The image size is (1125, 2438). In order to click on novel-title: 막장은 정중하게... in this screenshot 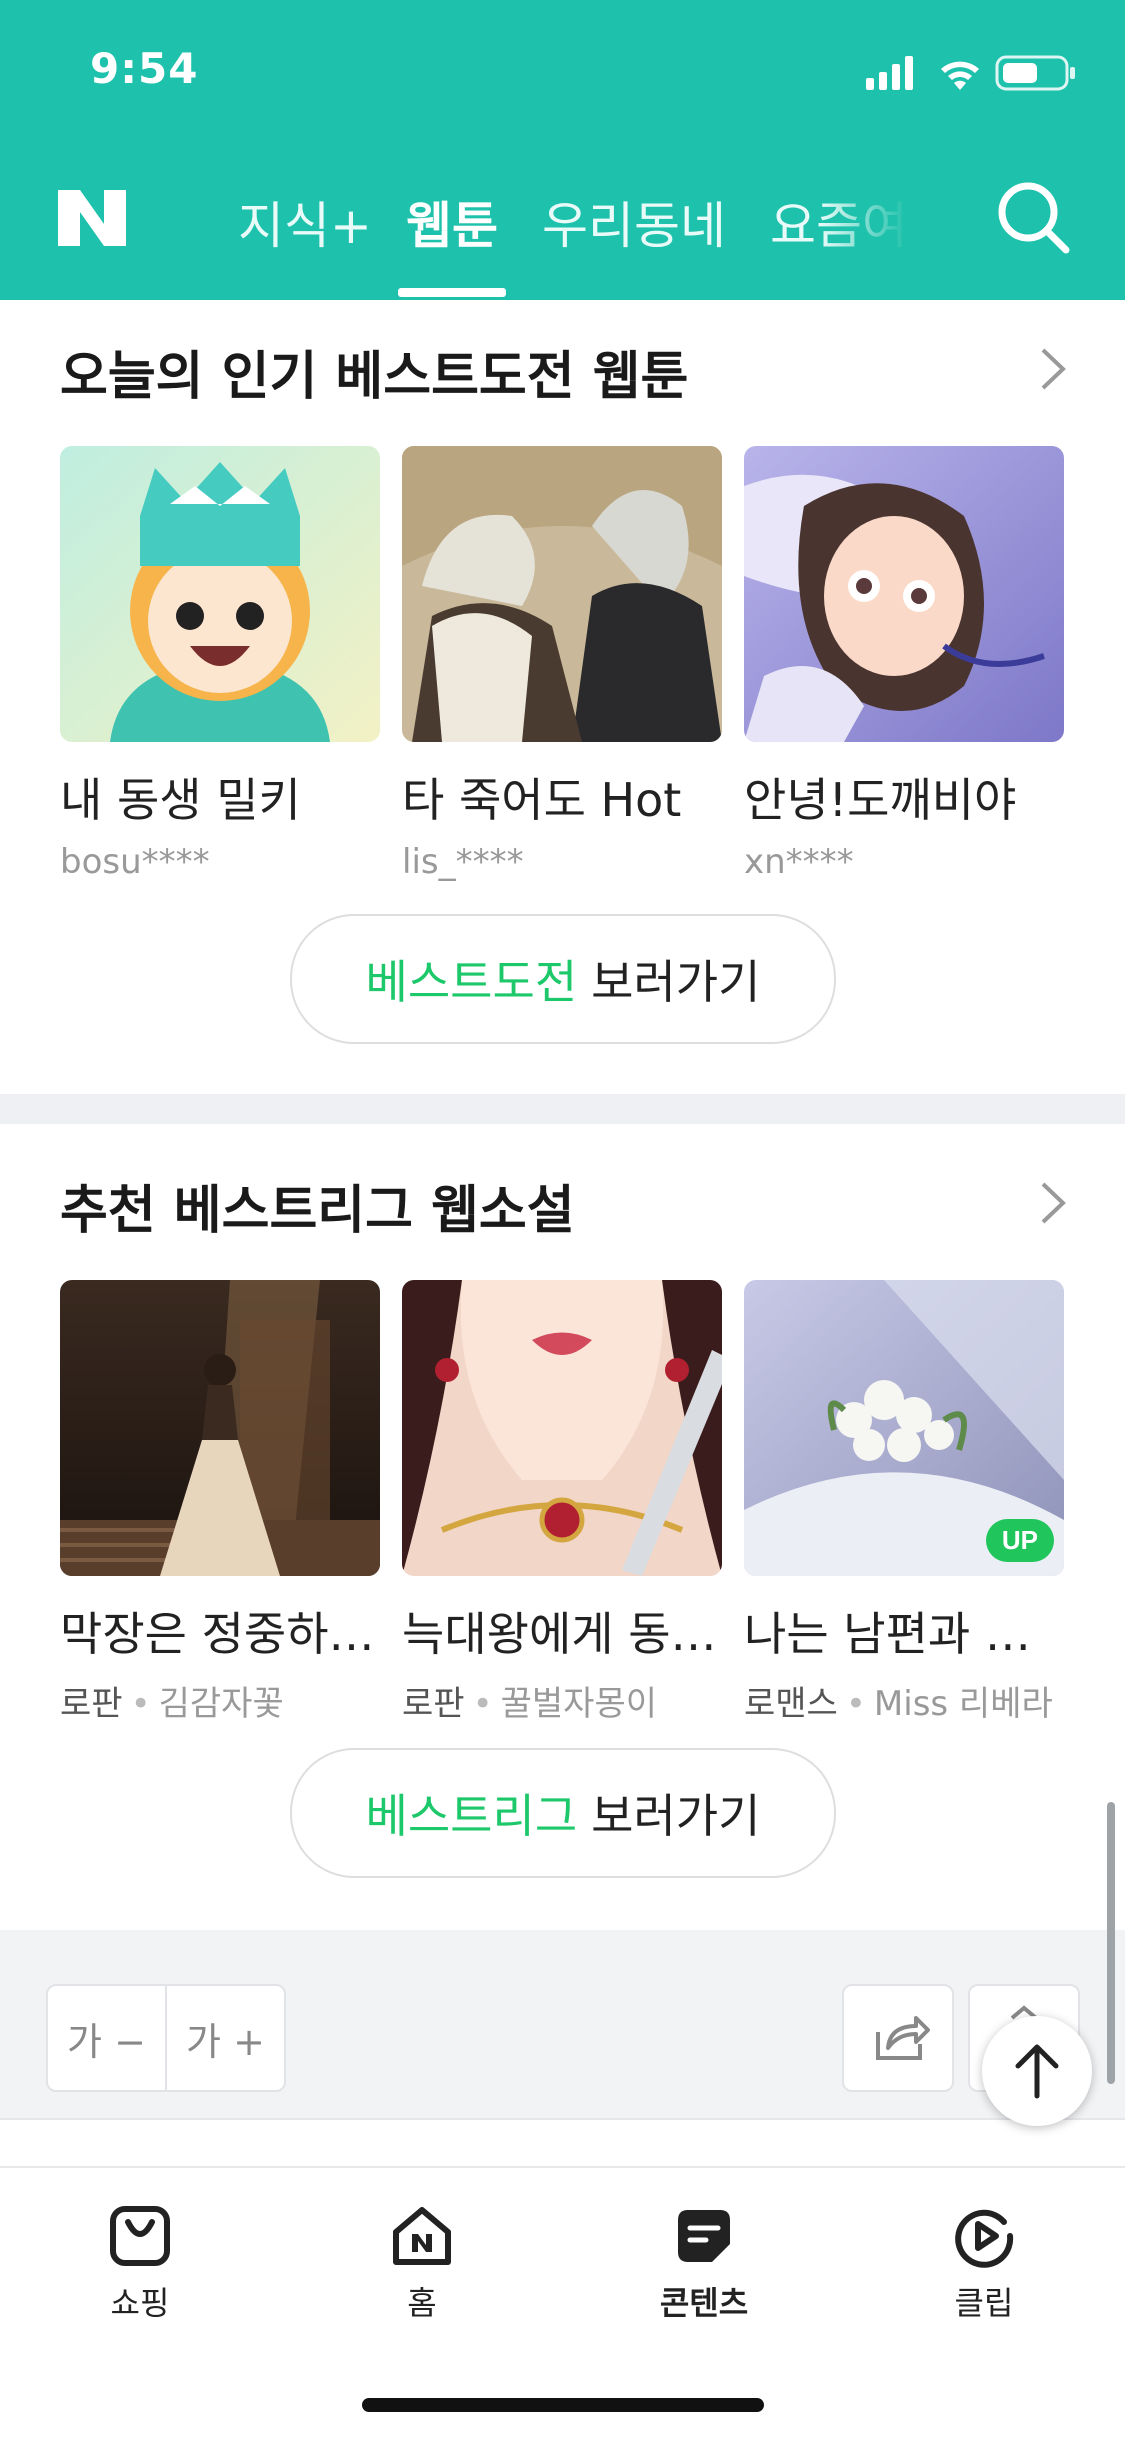, I will do `click(220, 1634)`.